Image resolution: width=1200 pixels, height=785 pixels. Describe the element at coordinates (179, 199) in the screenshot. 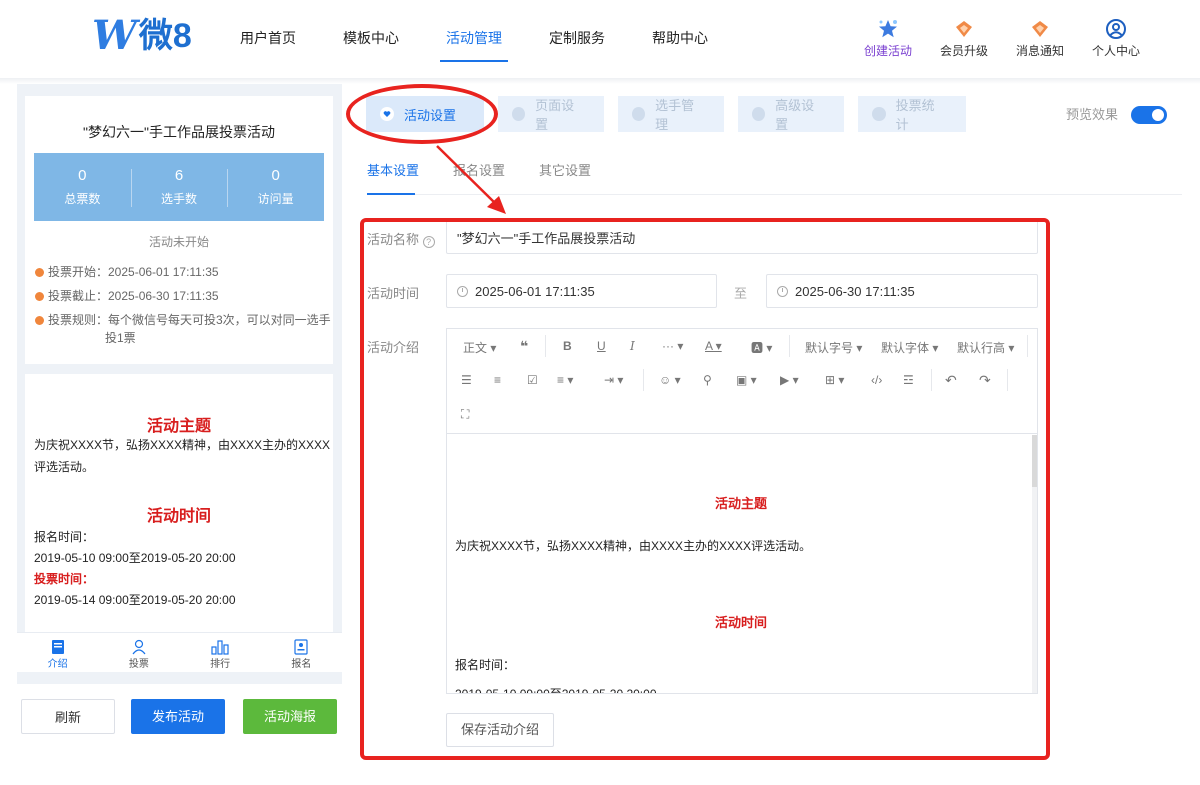

I see `stat-label: 选手数` at that location.